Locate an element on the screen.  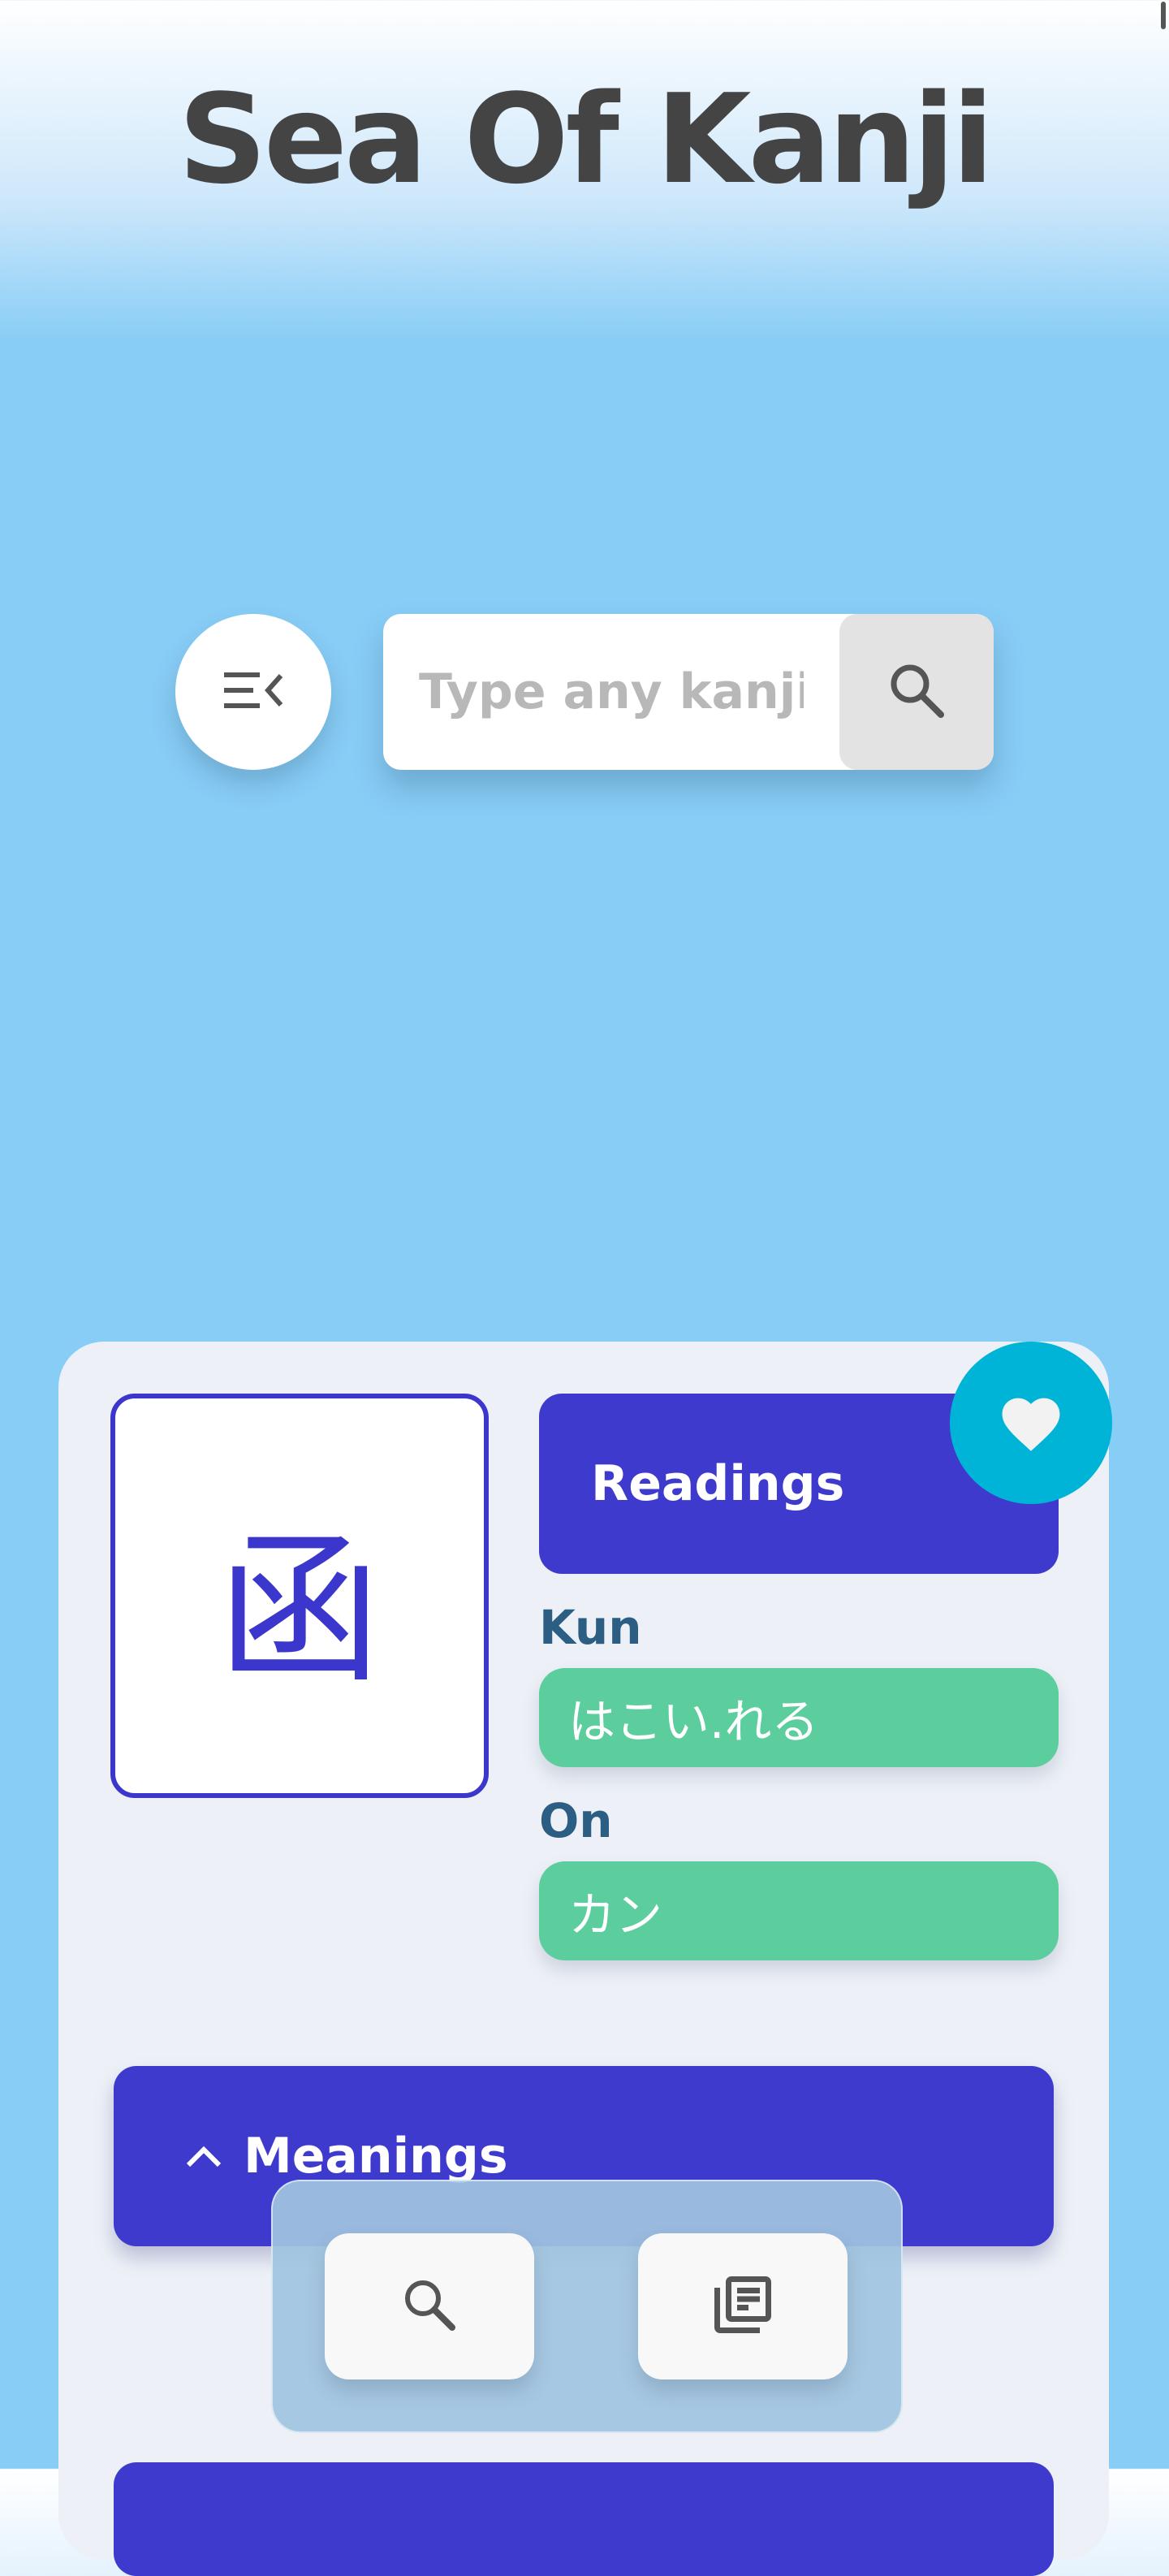
nav-search-button is located at coordinates (429, 2306).